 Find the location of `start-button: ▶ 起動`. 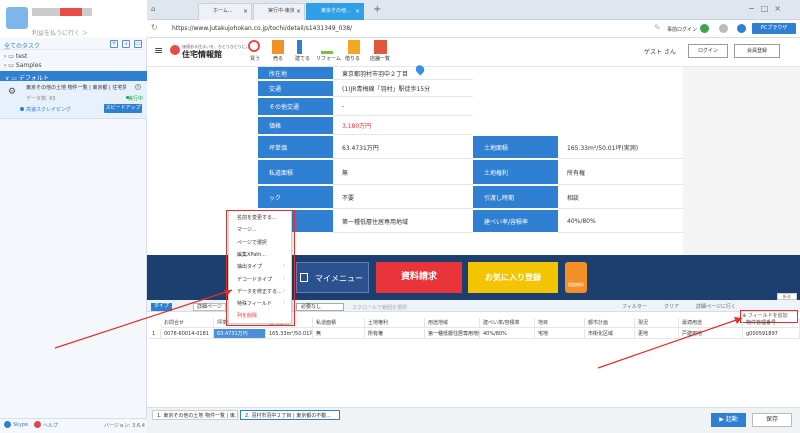

start-button: ▶ 起動 is located at coordinates (728, 420).